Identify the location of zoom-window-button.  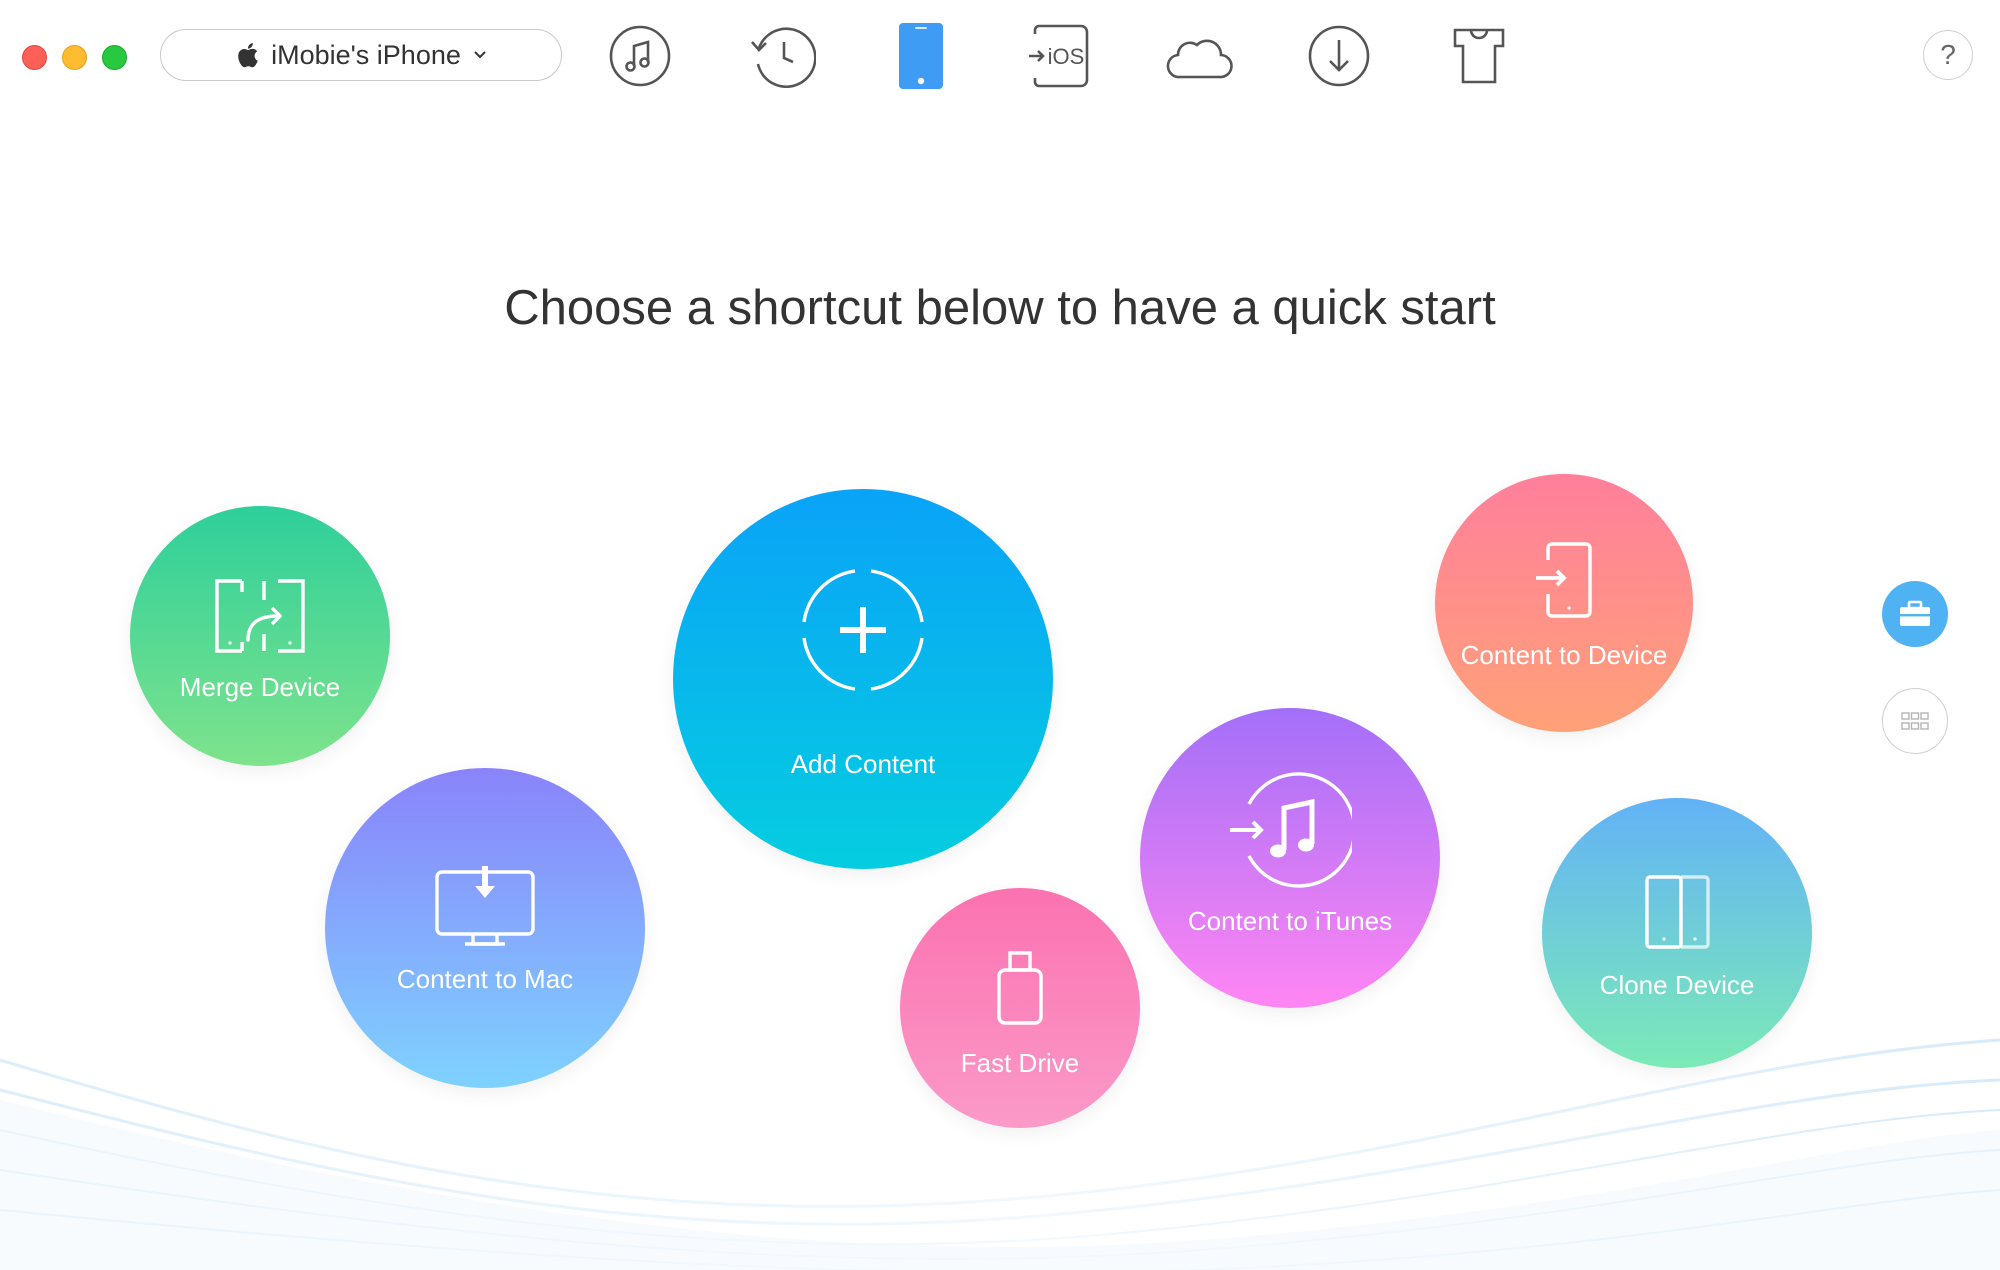
(114, 57).